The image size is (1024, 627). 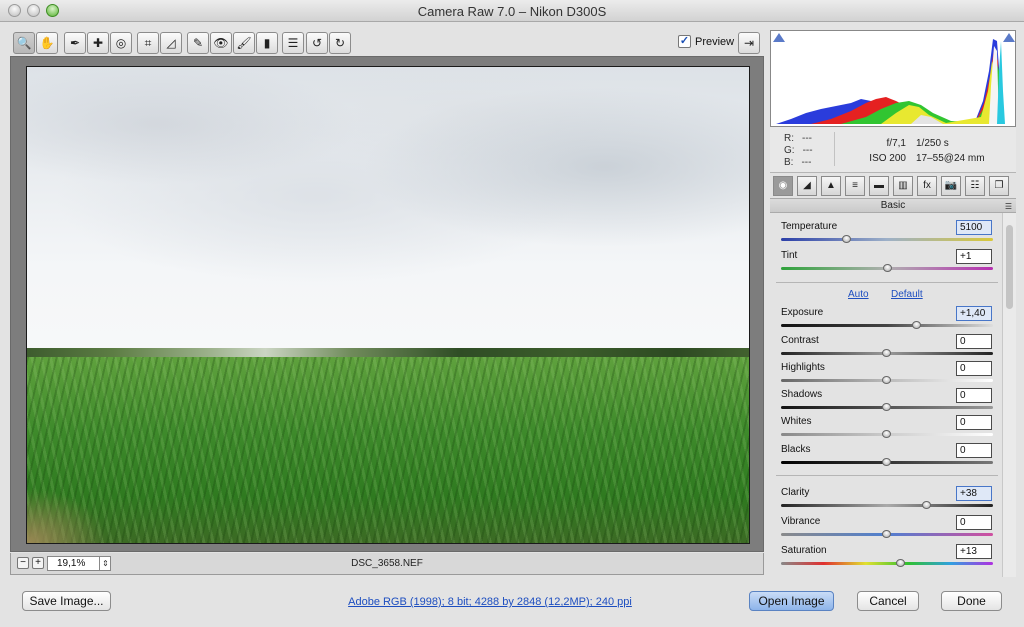 I want to click on fullscreen-button: ⇥, so click(x=749, y=43).